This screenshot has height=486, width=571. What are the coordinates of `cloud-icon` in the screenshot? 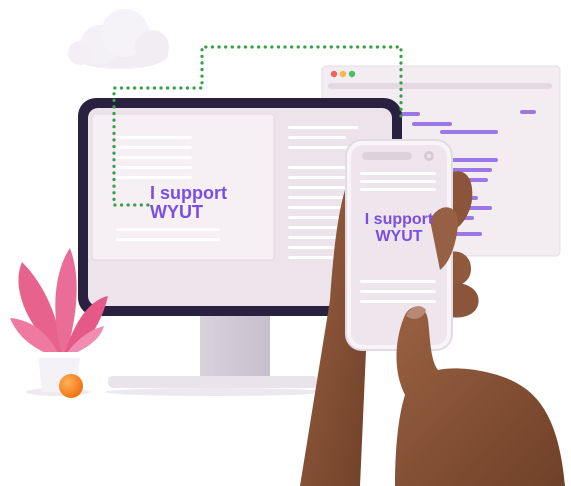 It's located at (118, 39).